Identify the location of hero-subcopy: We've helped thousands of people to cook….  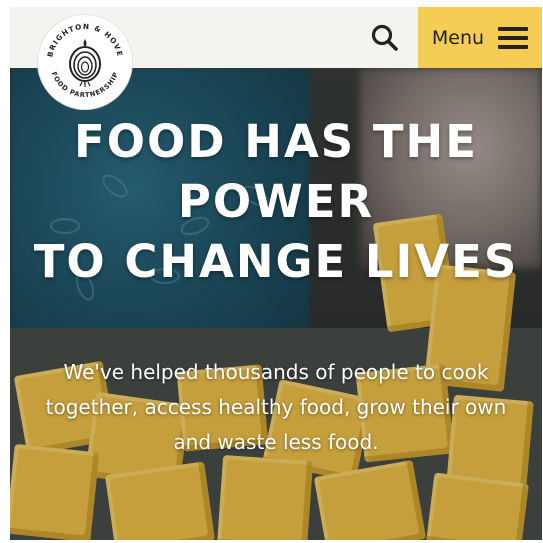
(276, 407).